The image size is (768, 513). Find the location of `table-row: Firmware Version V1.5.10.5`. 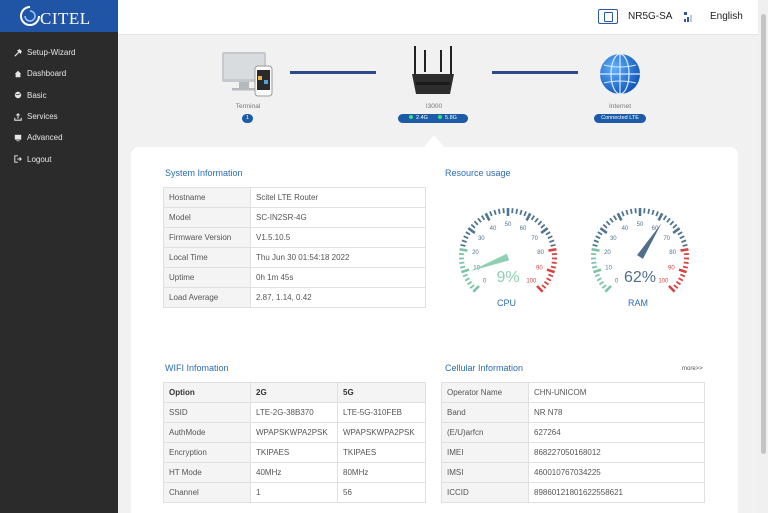

table-row: Firmware Version V1.5.10.5 is located at coordinates (294, 237).